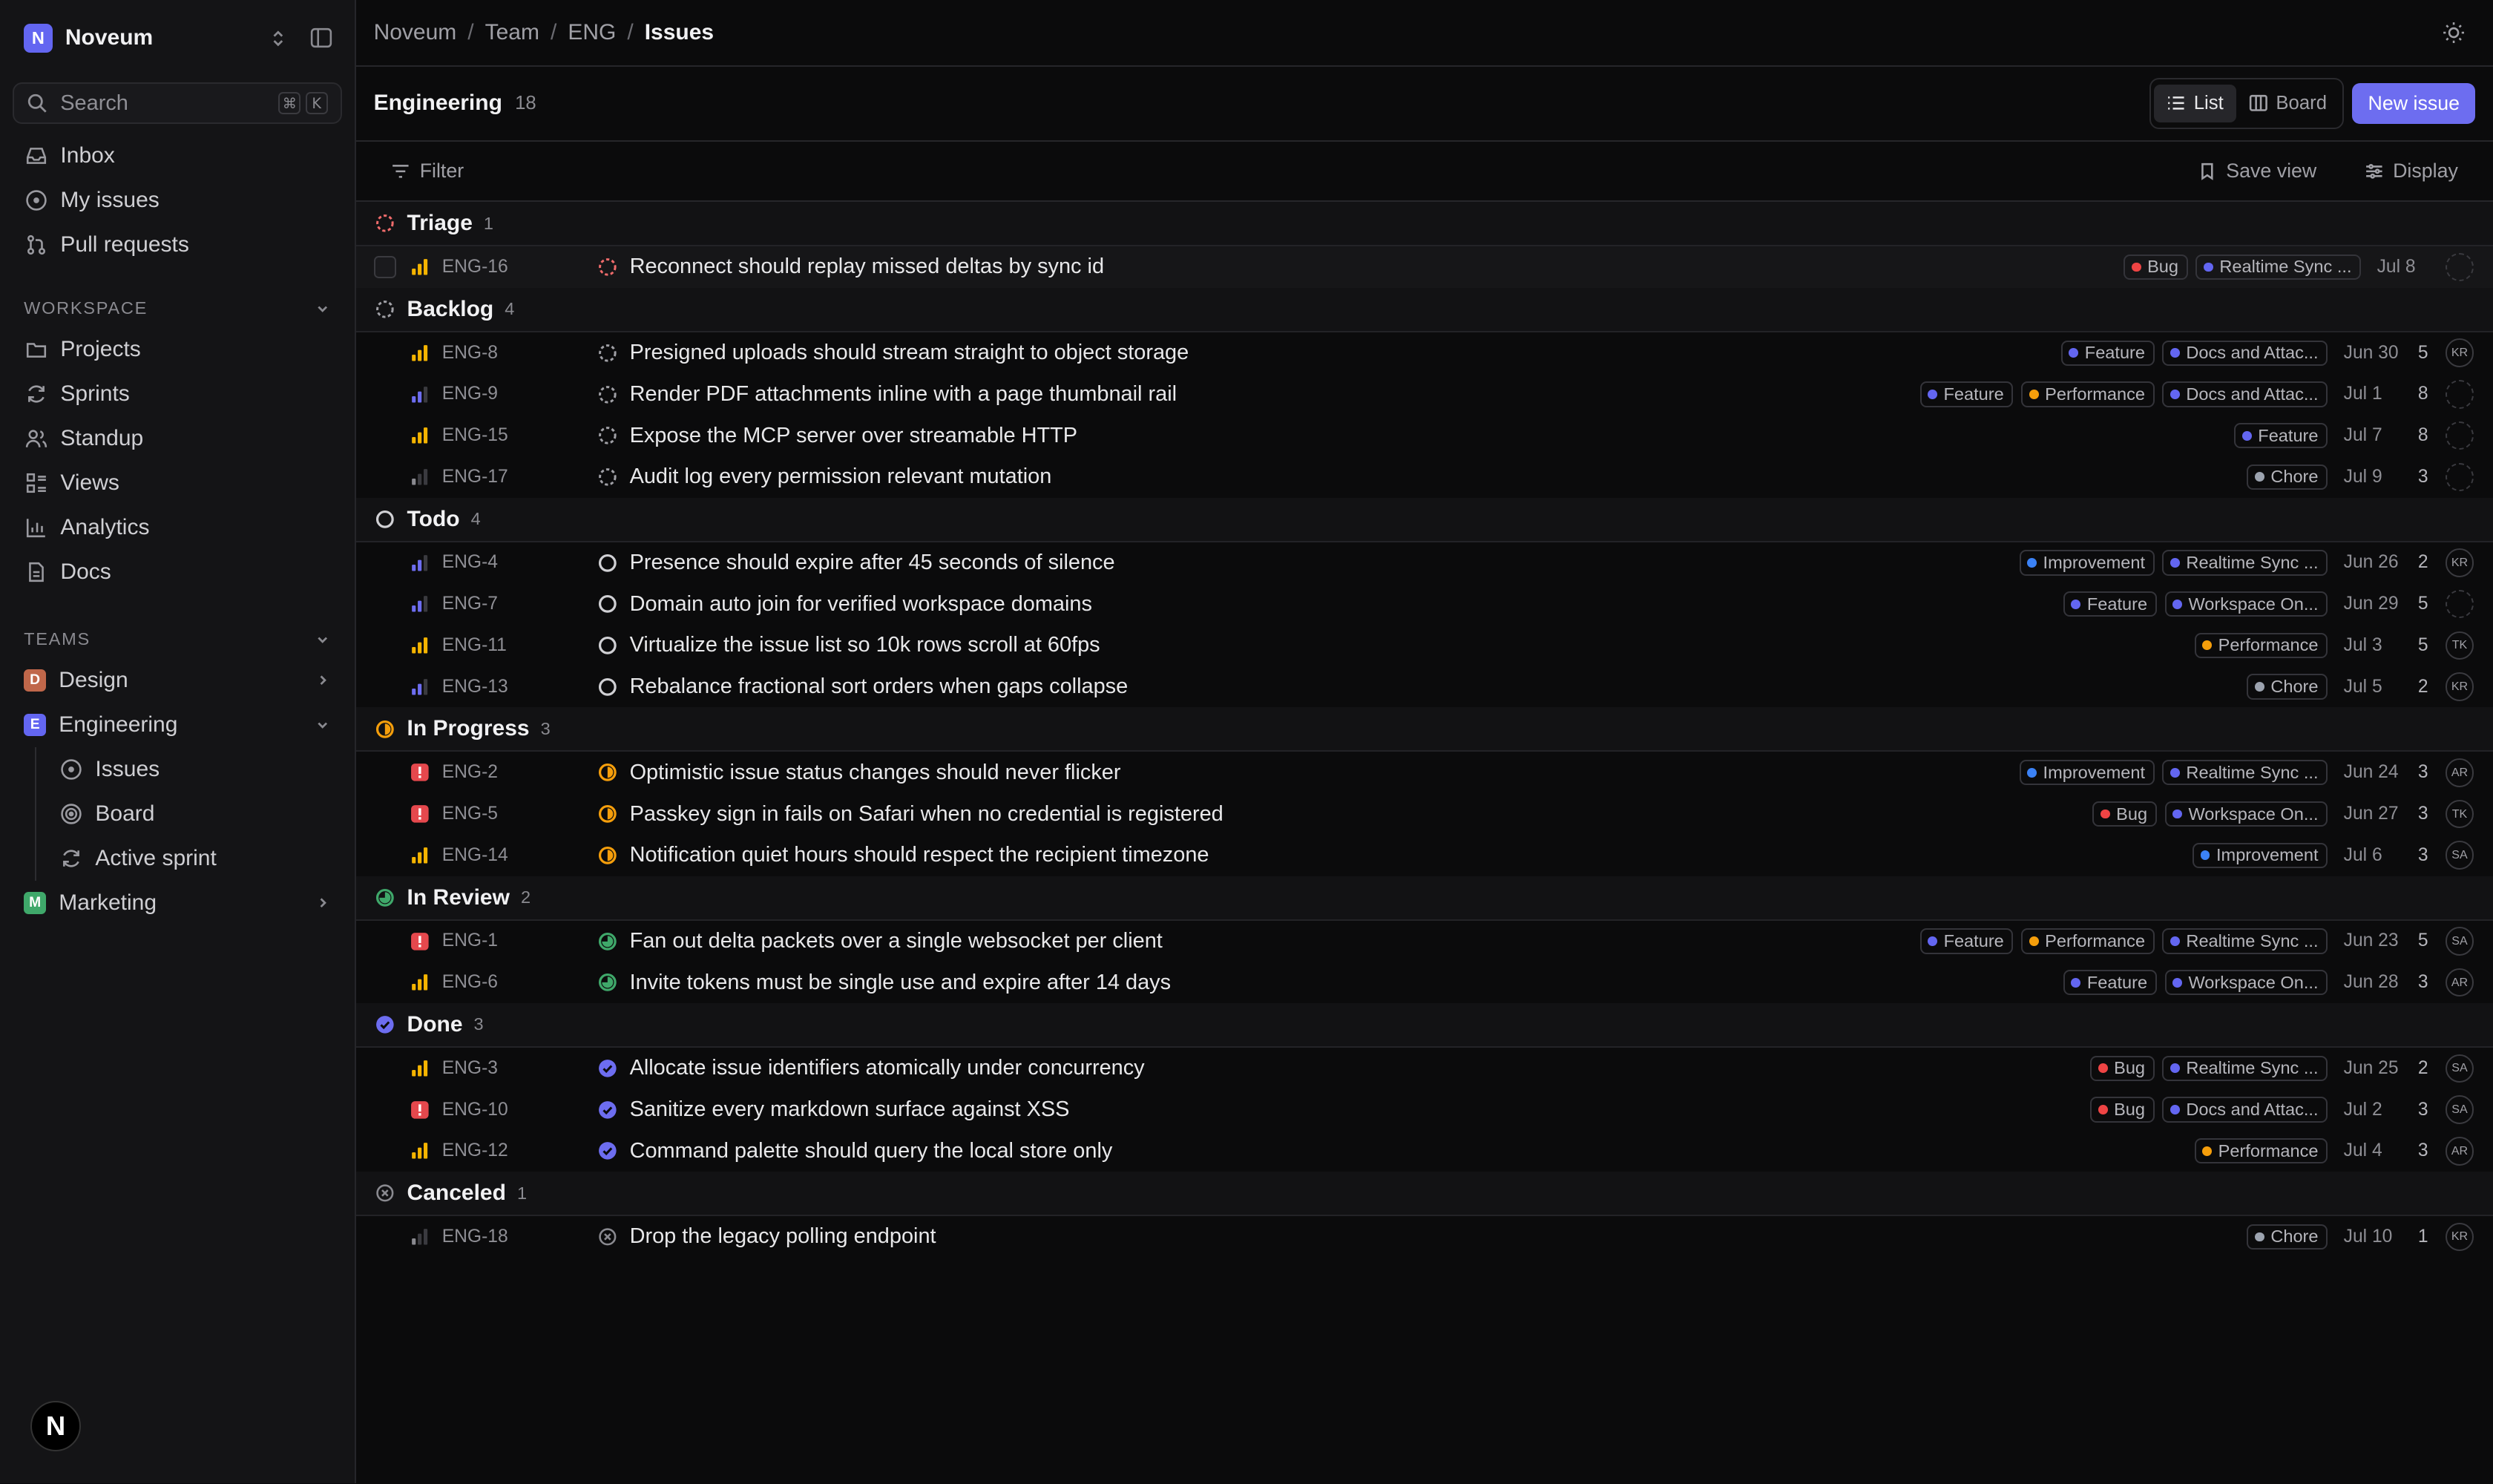 The image size is (2493, 1484). What do you see at coordinates (2423, 645) in the screenshot?
I see `estimate: 5` at bounding box center [2423, 645].